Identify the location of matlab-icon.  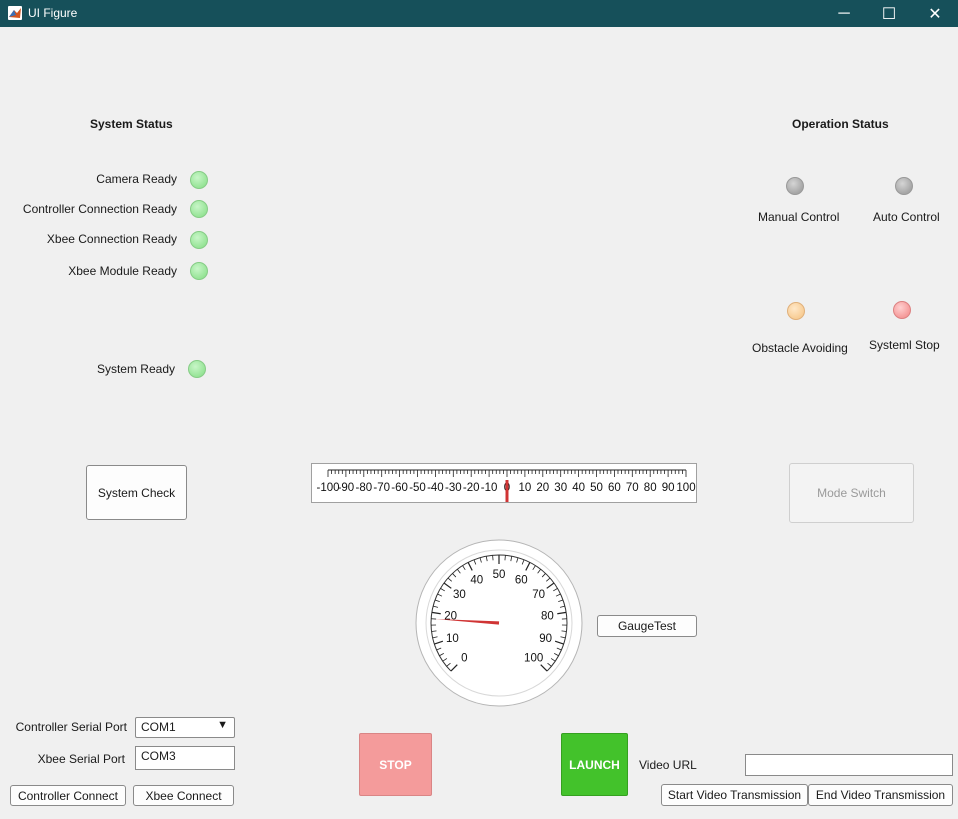
(15, 13).